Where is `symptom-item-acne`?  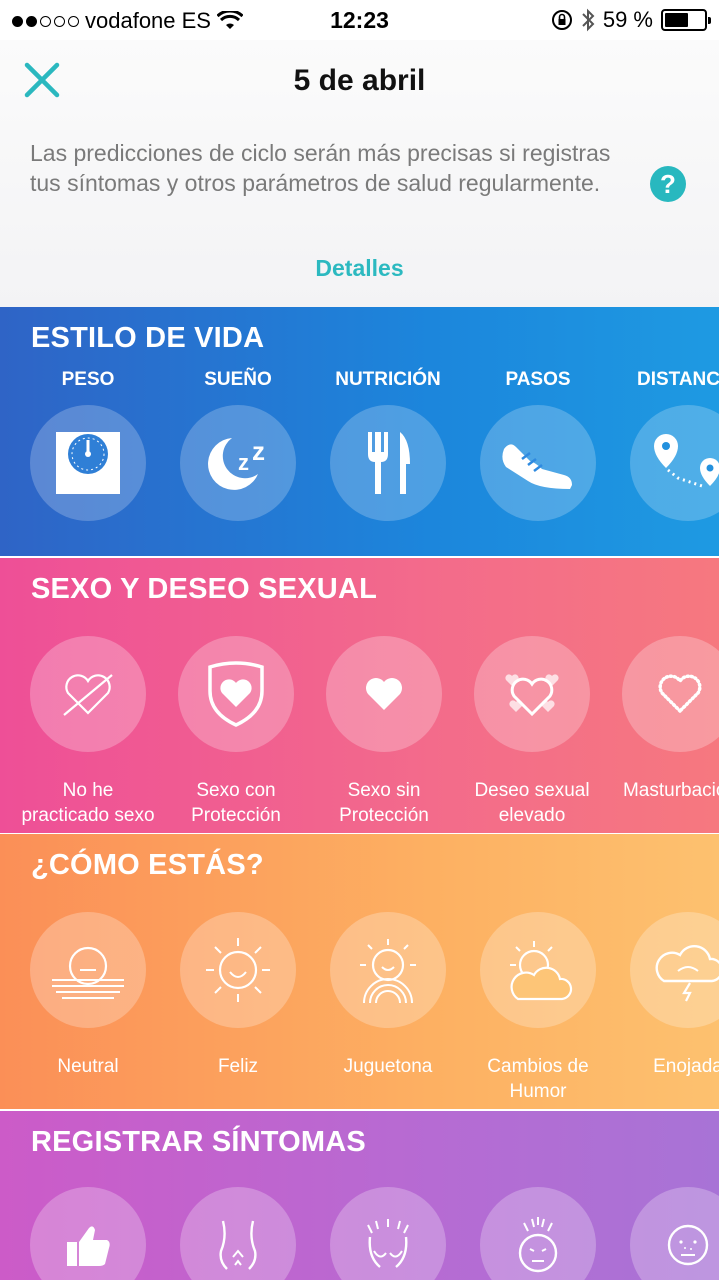
symptom-item-acne is located at coordinates (666, 1233).